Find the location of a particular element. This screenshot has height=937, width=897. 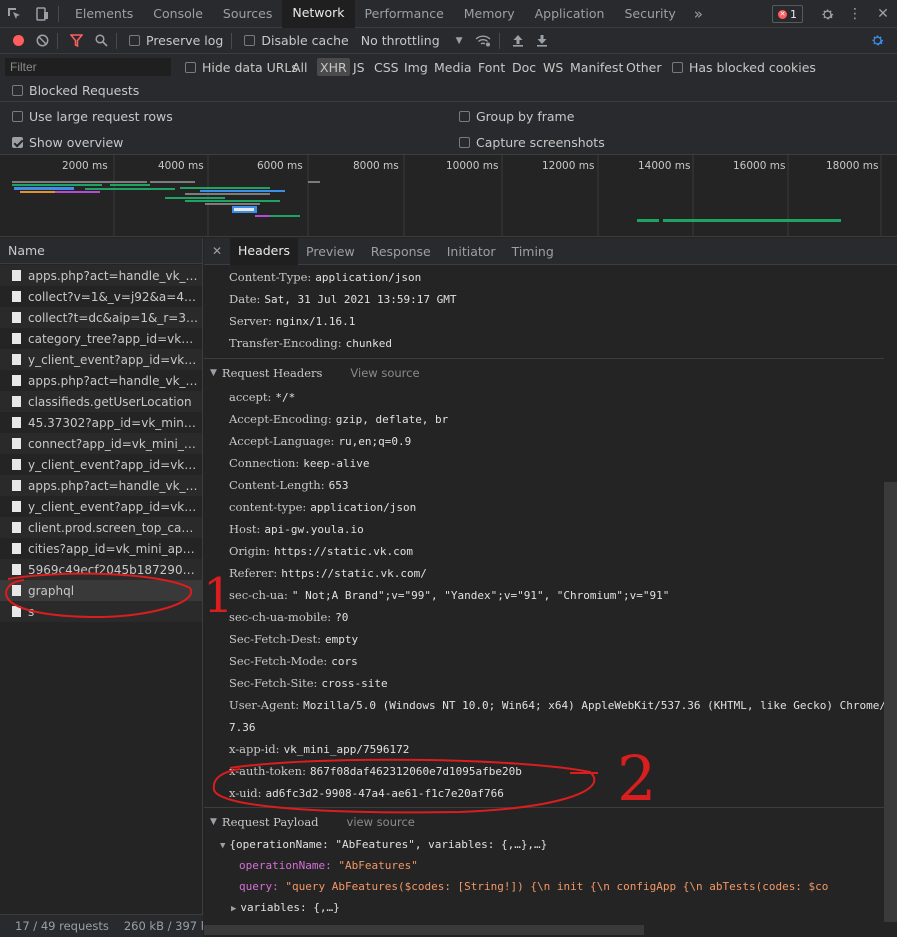

filter-type-manifest: Manifest is located at coordinates (596, 67).